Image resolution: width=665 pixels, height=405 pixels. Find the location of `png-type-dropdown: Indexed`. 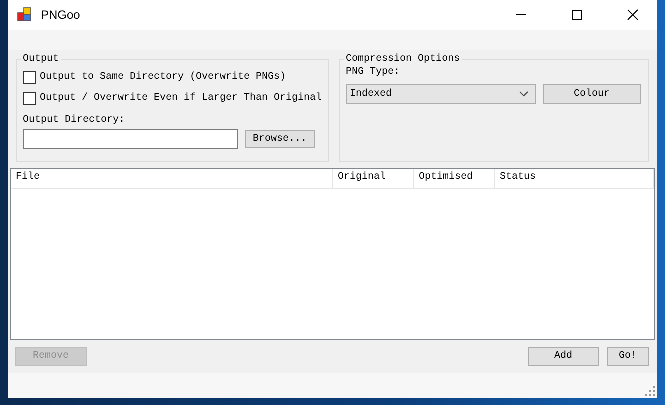

png-type-dropdown: Indexed is located at coordinates (441, 94).